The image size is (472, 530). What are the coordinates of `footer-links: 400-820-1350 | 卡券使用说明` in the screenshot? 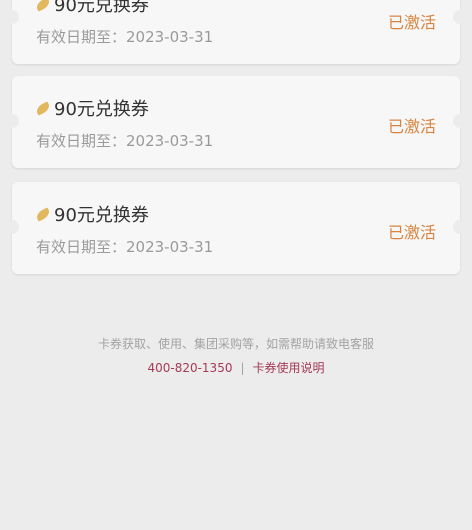 It's located at (236, 367).